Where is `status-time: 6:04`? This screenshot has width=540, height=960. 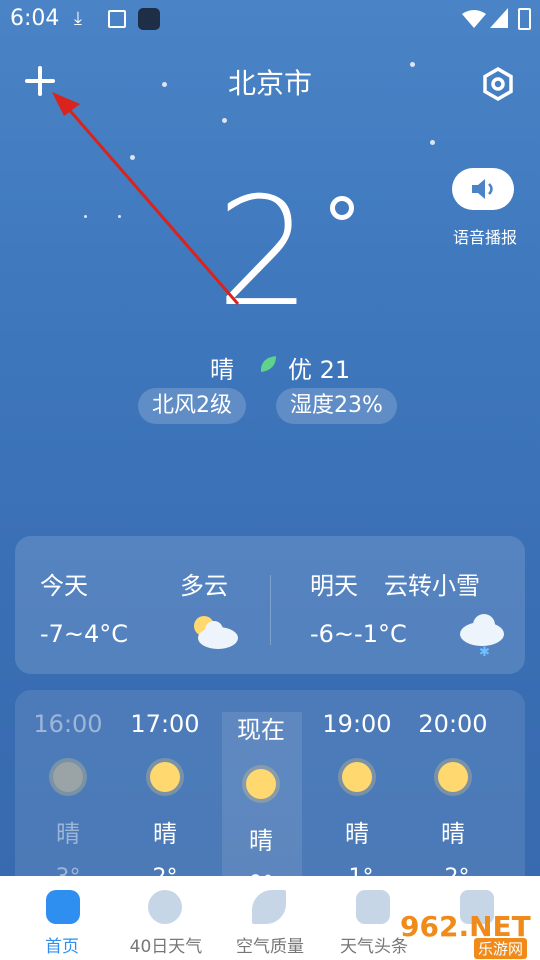 status-time: 6:04 is located at coordinates (35, 18).